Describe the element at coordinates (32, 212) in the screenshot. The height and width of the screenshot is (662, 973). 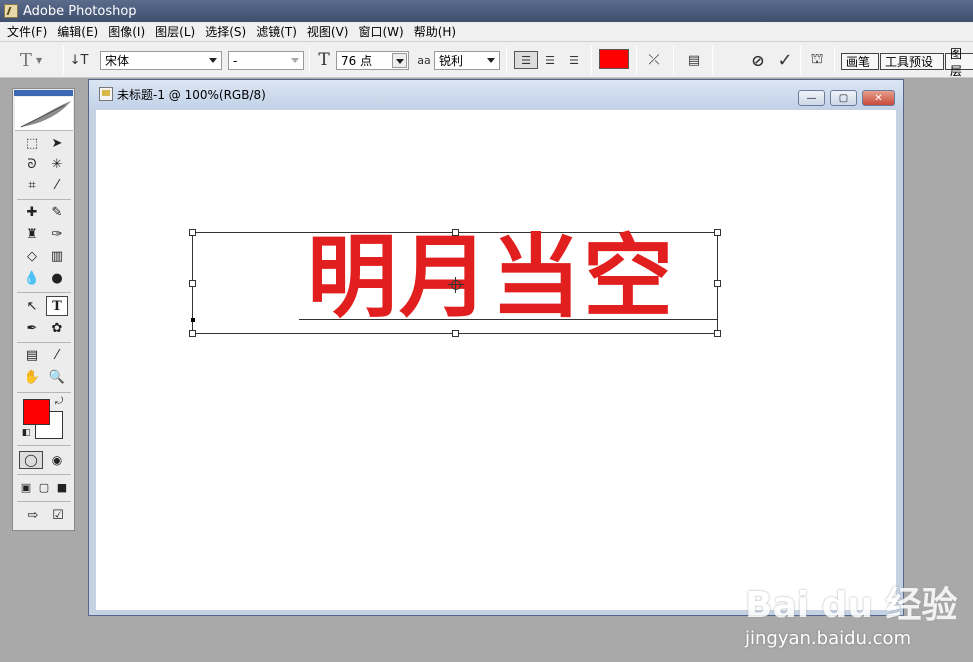
I see `healing-brush-tool-icon: ✚` at that location.